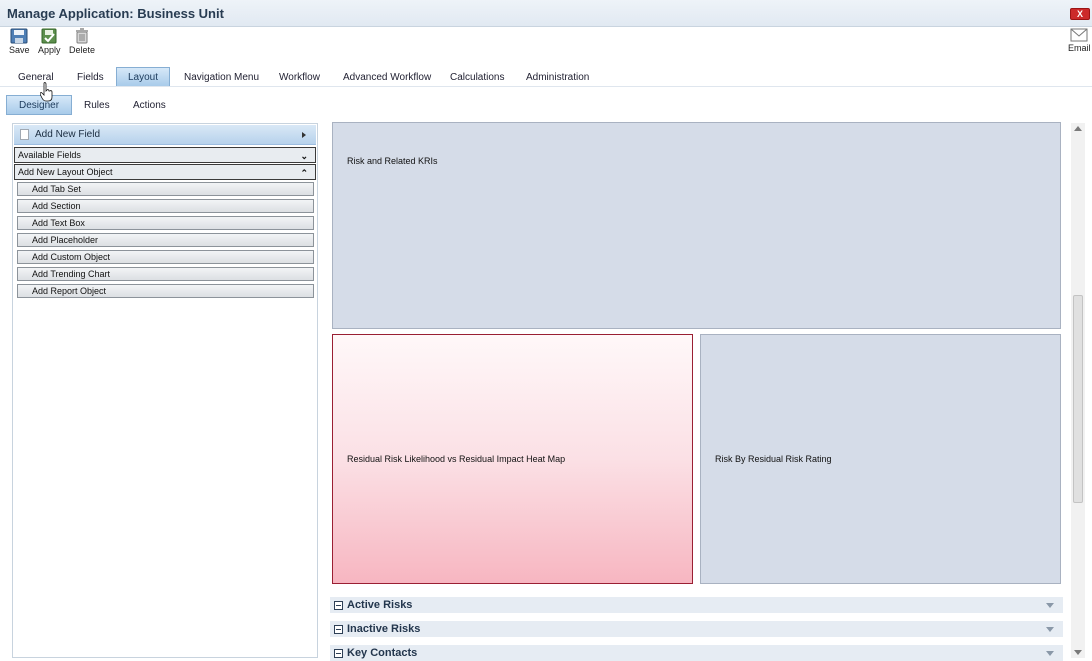  Describe the element at coordinates (1080, 14) in the screenshot. I see `close-icon: X` at that location.